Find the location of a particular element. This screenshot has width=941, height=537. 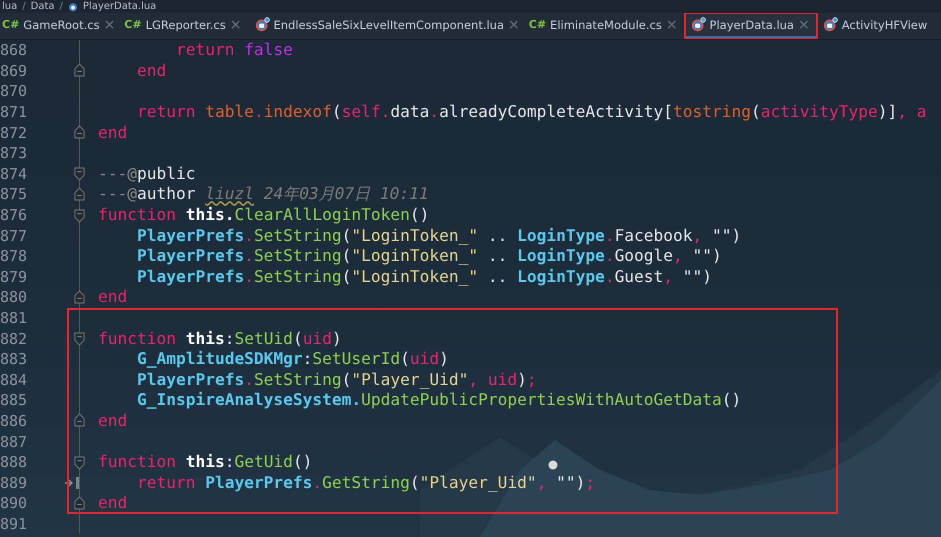

line-number: 876 is located at coordinates (14, 215).